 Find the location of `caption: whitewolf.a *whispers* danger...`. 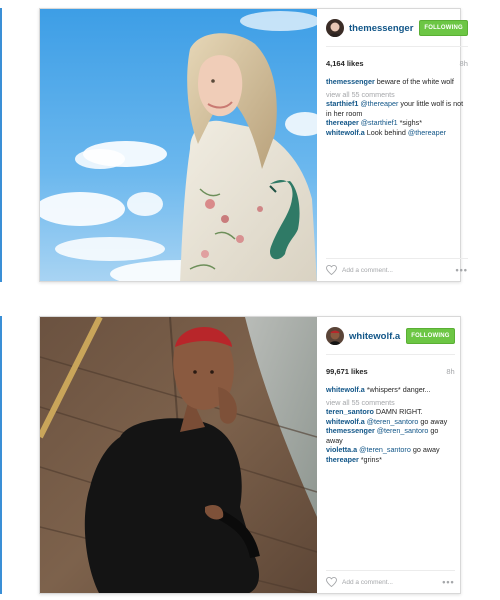

caption: whitewolf.a *whispers* danger... is located at coordinates (390, 390).